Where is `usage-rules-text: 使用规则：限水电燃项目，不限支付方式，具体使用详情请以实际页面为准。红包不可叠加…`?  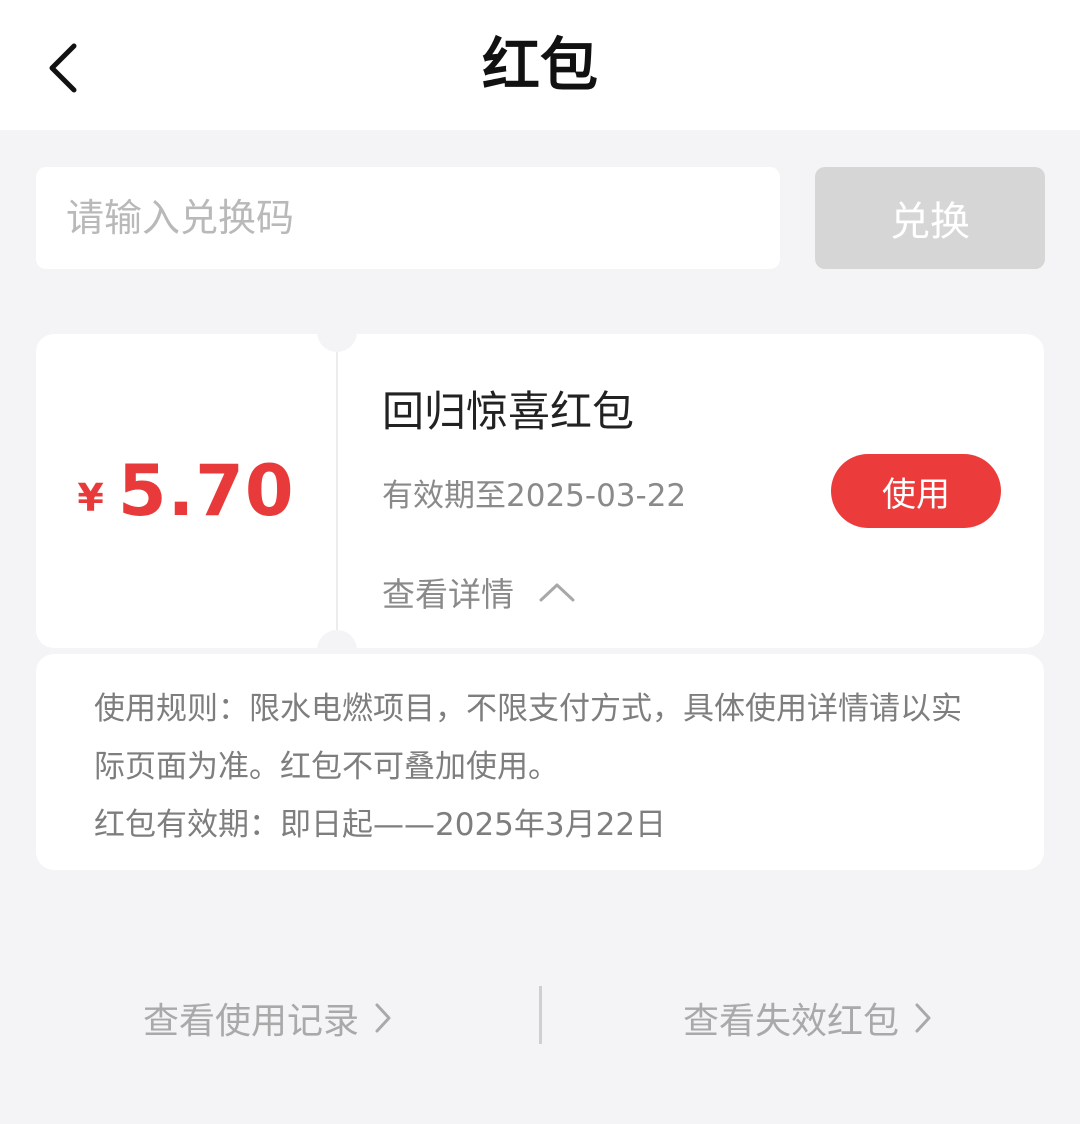
usage-rules-text: 使用规则：限水电燃项目，不限支付方式，具体使用详情请以实际页面为准。红包不可叠加… is located at coordinates (528, 738).